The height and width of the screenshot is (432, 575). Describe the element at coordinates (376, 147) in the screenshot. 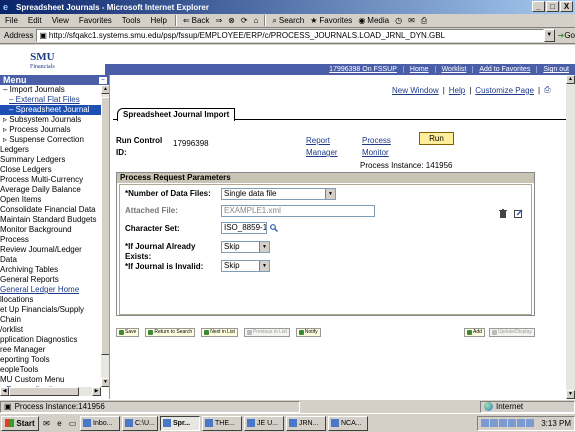

I see `process-monitor-link: Process Monitor` at that location.